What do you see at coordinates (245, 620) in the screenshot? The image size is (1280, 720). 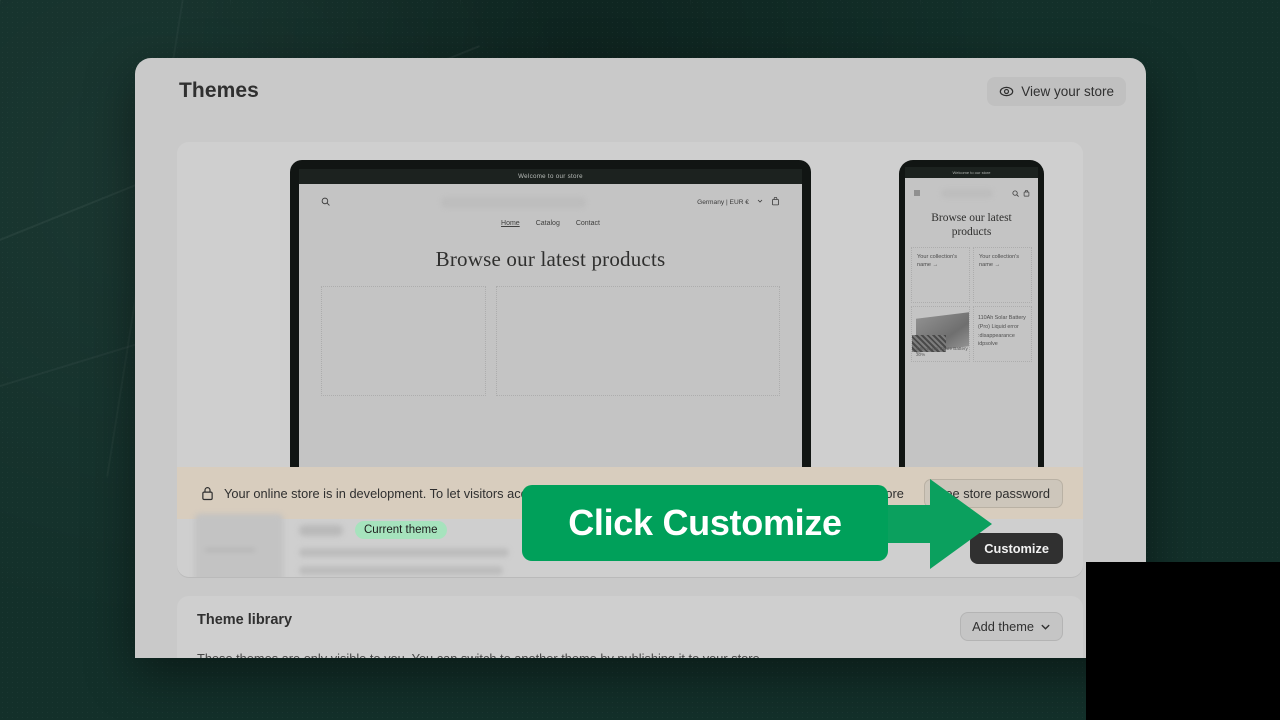 I see `theme-library-title: Theme library` at bounding box center [245, 620].